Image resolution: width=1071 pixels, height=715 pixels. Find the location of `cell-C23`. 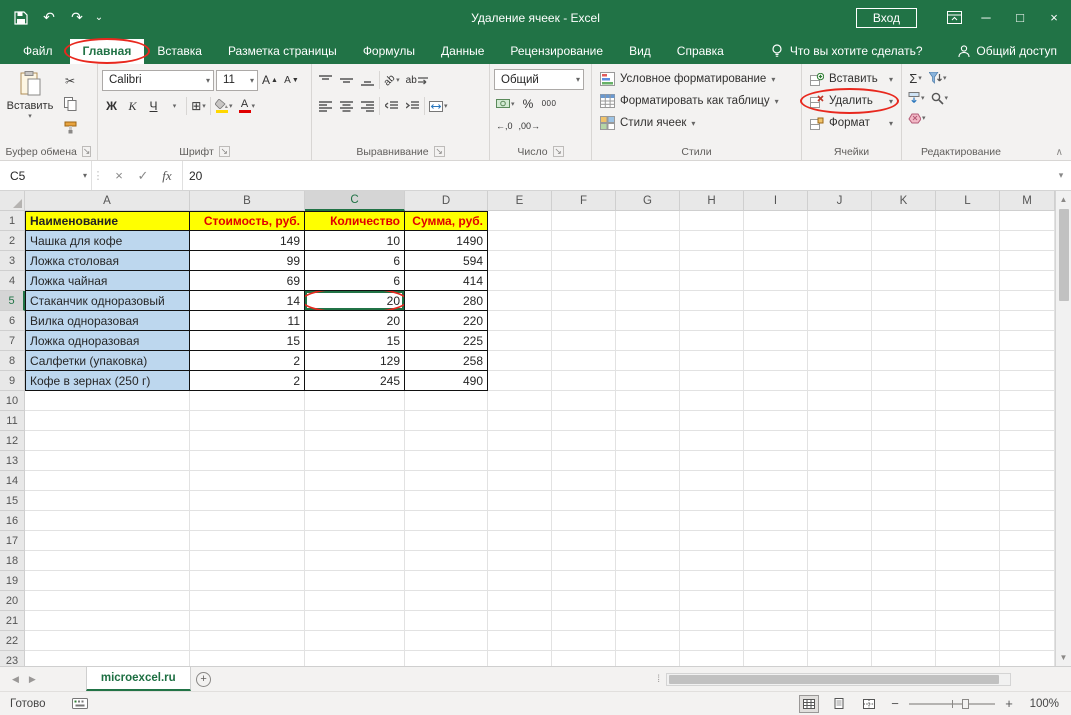

cell-C23 is located at coordinates (355, 658).